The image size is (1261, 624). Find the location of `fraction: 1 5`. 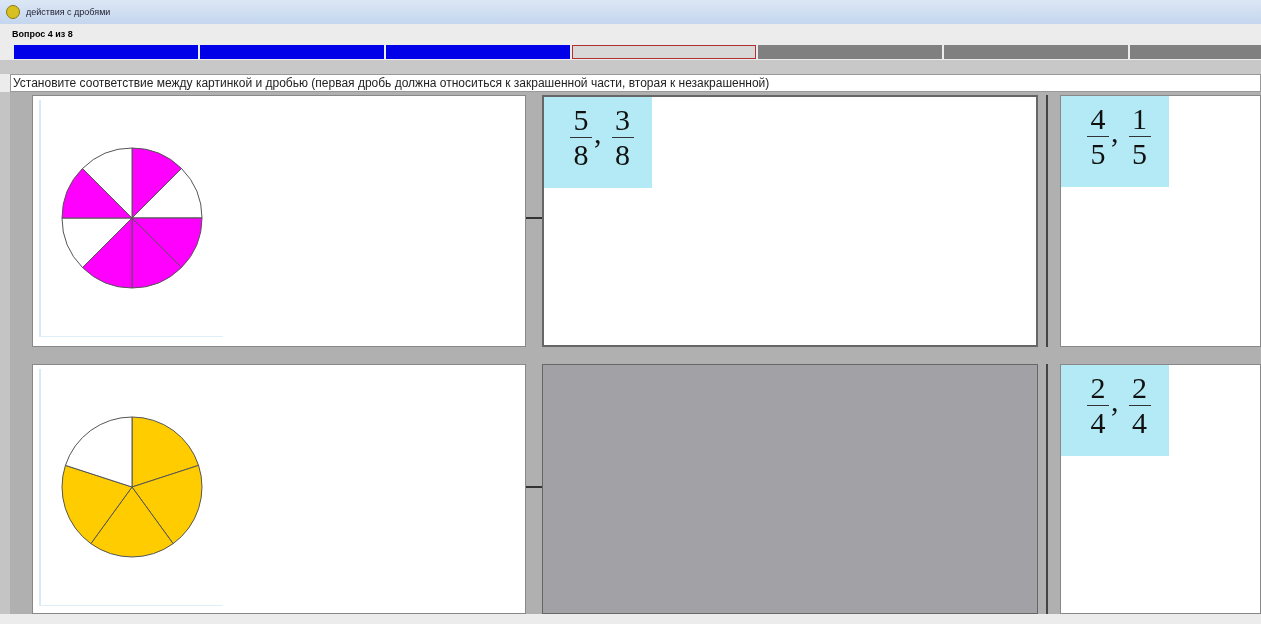

fraction: 1 5 is located at coordinates (1139, 136).